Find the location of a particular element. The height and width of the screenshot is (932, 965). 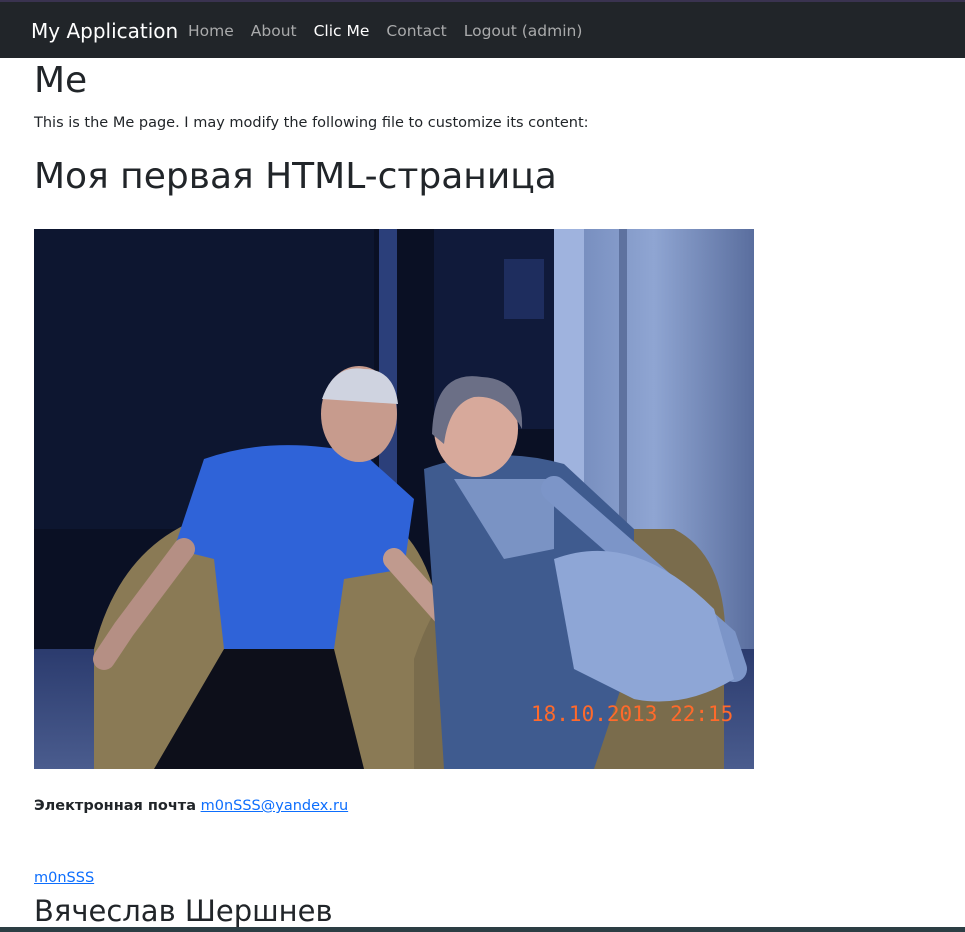

nav-contact: Contact is located at coordinates (416, 31).